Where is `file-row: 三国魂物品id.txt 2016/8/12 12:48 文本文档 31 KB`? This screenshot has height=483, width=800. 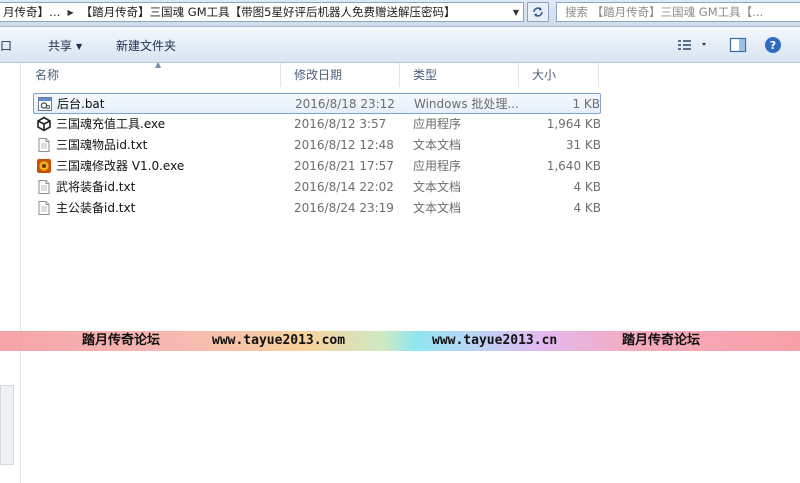
file-row: 三国魂物品id.txt 2016/8/12 12:48 文本文档 31 KB is located at coordinates (317, 145).